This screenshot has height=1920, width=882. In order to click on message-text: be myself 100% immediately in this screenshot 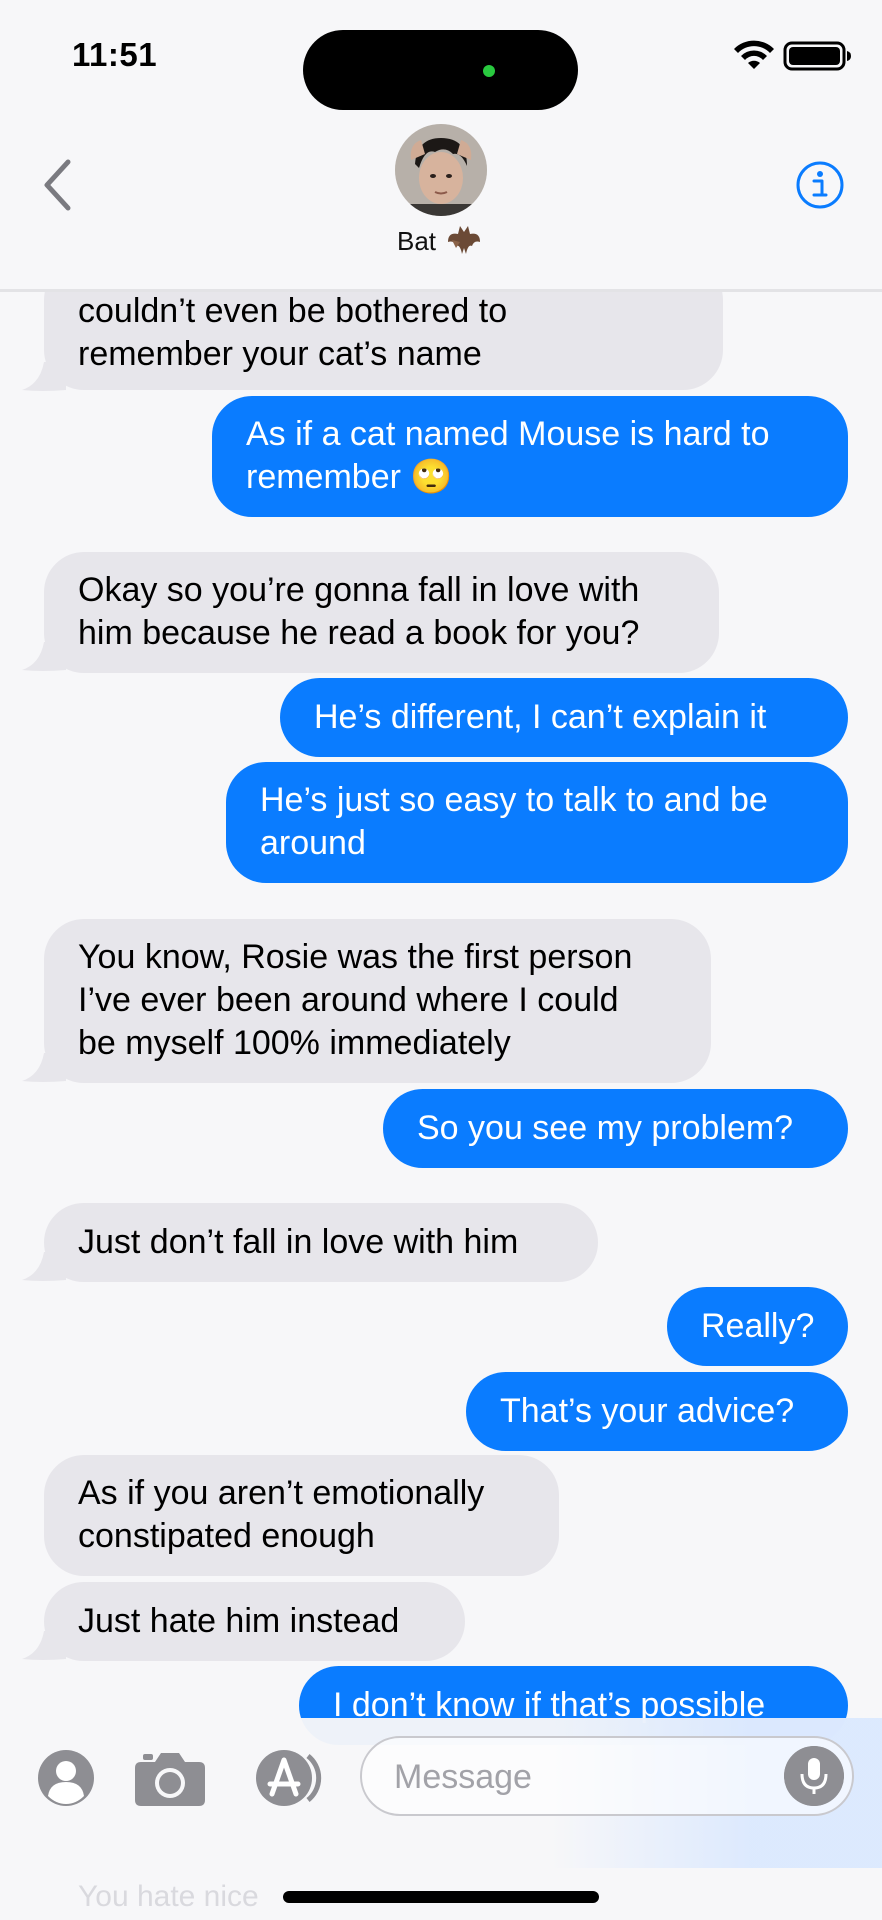, I will do `click(294, 1043)`.